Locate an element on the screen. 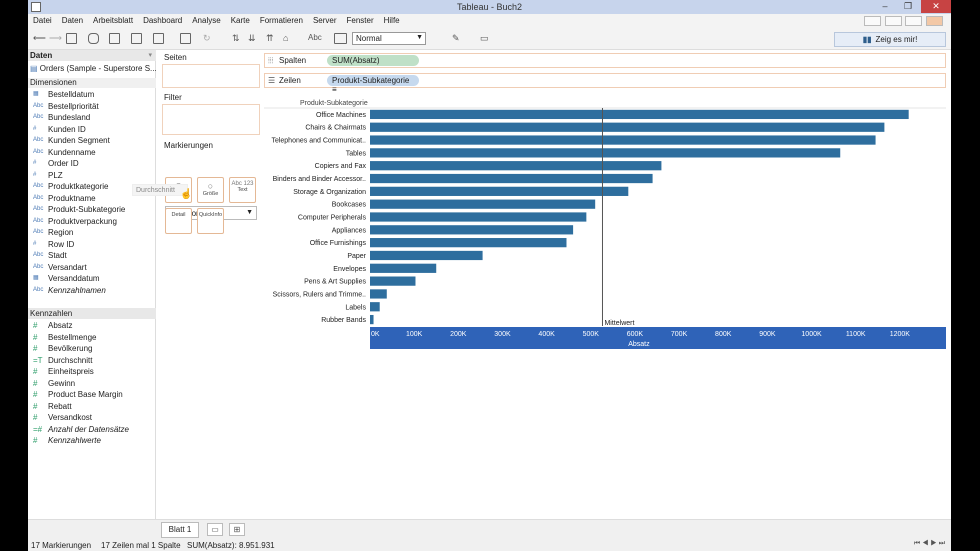 This screenshot has width=980, height=551. measure-field: # Bevölkerung is located at coordinates (92, 349).